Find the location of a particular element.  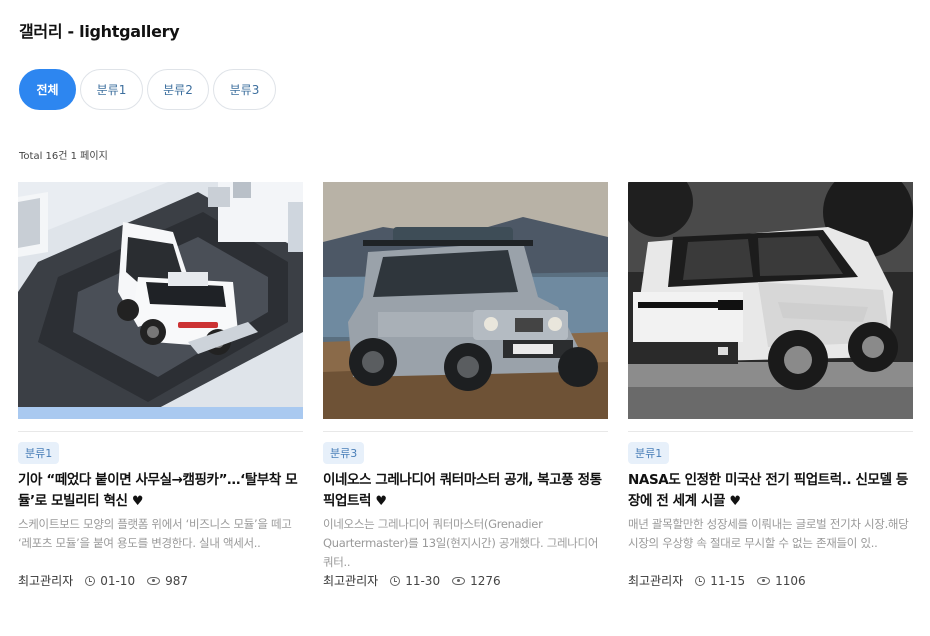

post-date: 11-30 is located at coordinates (423, 580).